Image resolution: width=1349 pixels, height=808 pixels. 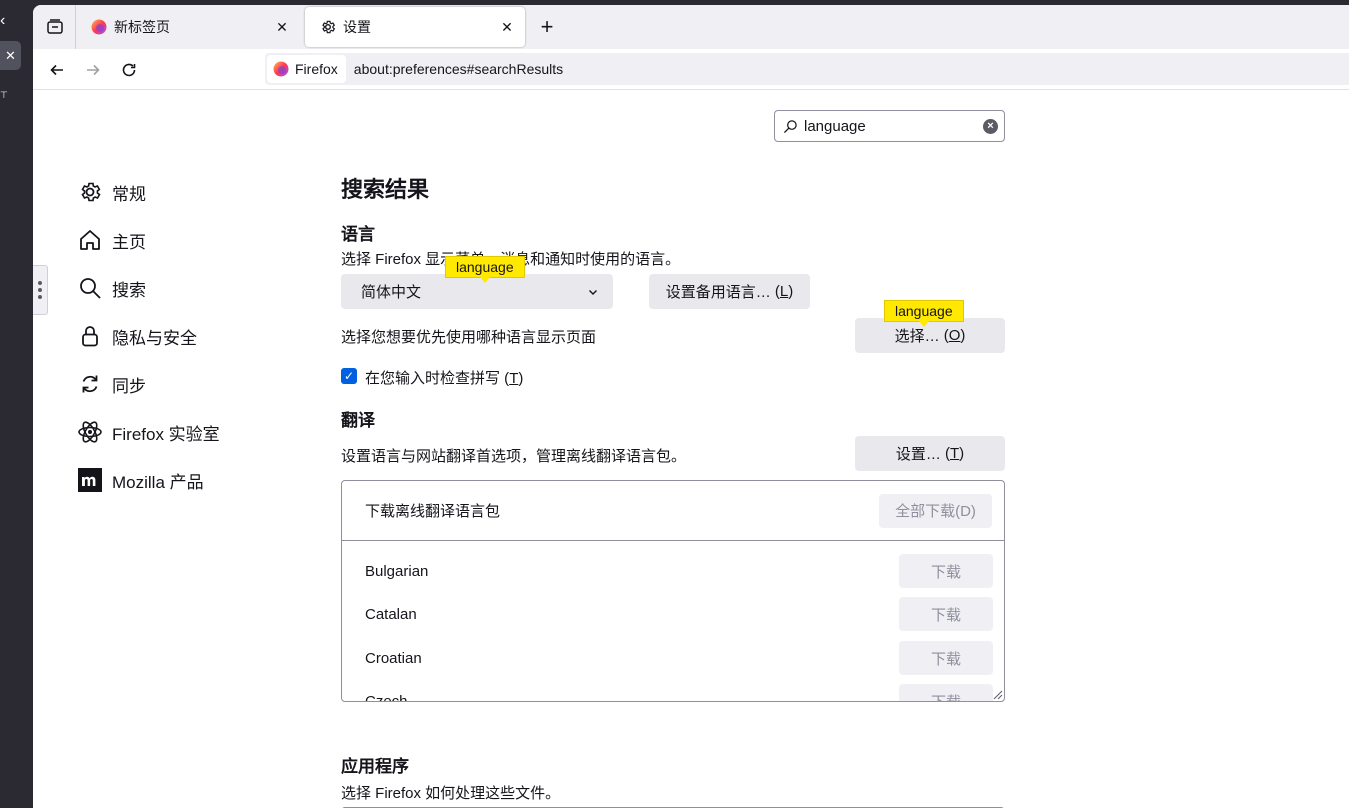 I want to click on identity-label: Firefox, so click(x=316, y=69).